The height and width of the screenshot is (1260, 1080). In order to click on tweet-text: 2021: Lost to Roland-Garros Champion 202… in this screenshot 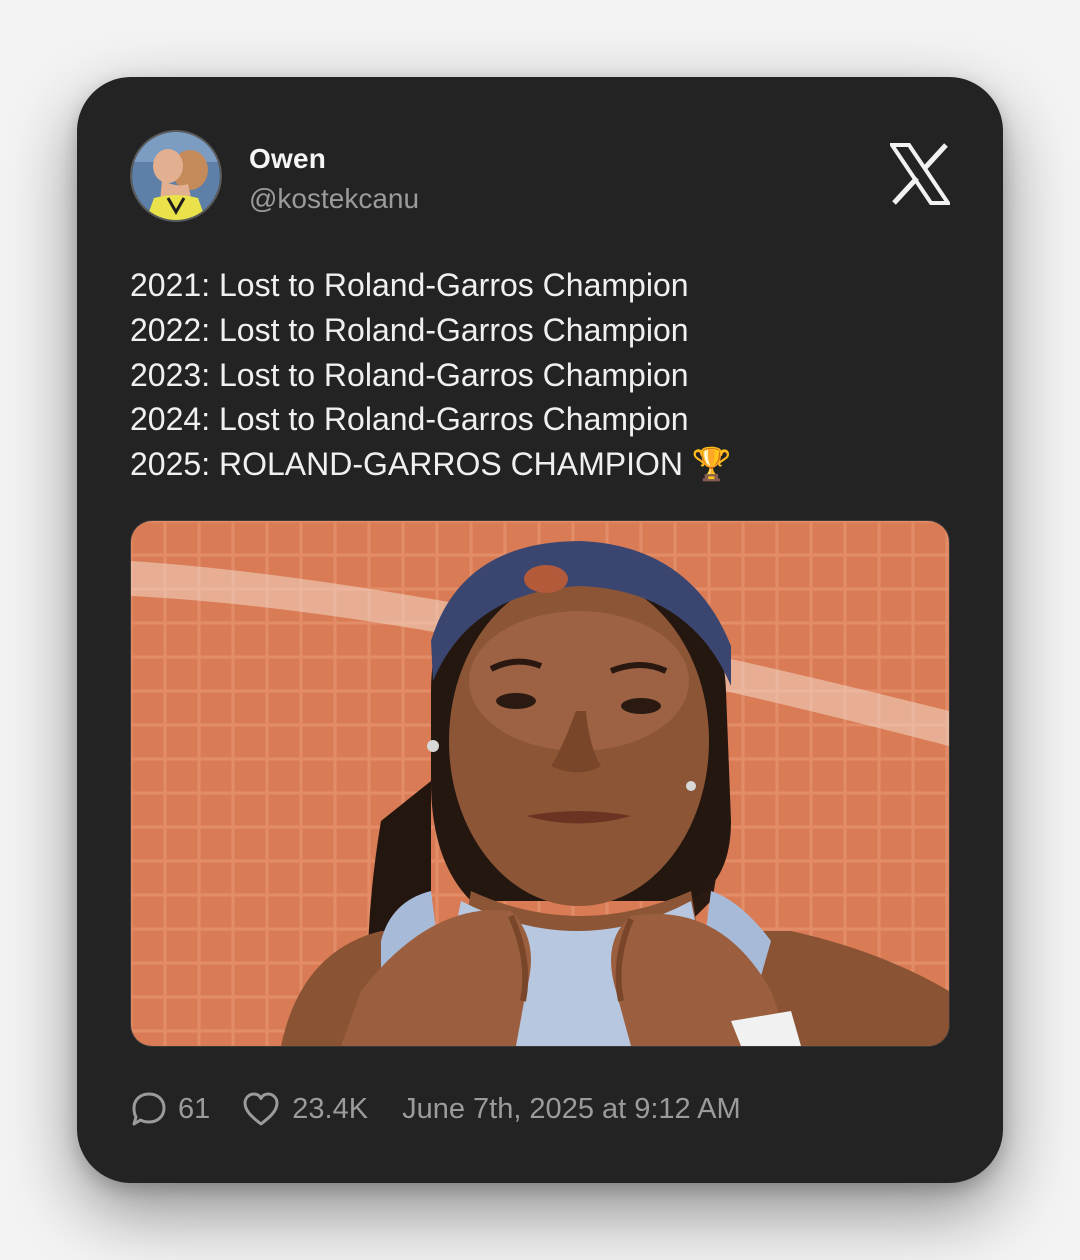, I will do `click(540, 375)`.